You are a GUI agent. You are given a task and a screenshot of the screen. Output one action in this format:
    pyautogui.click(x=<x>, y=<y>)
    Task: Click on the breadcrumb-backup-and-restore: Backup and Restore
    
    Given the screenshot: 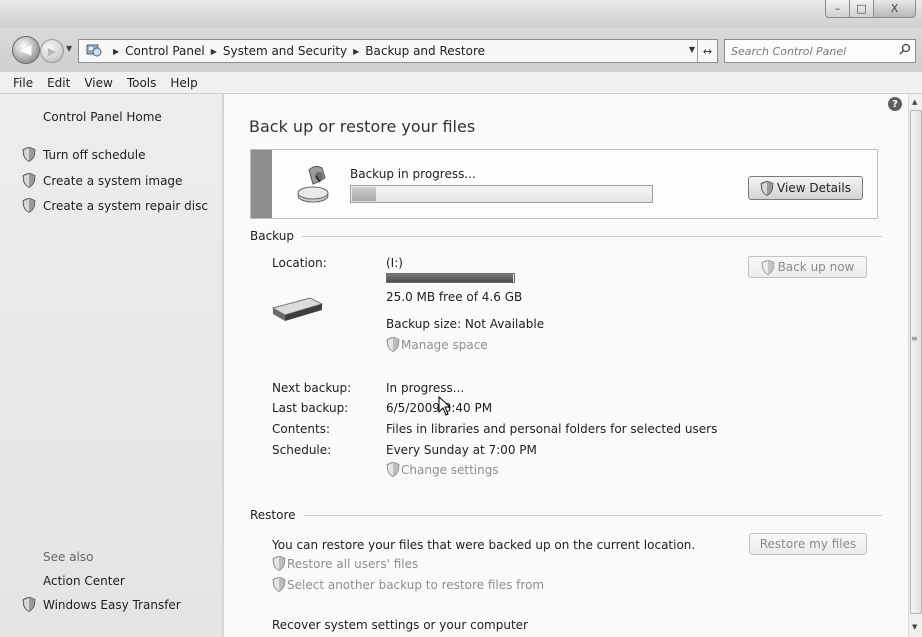 What is the action you would take?
    pyautogui.click(x=425, y=51)
    